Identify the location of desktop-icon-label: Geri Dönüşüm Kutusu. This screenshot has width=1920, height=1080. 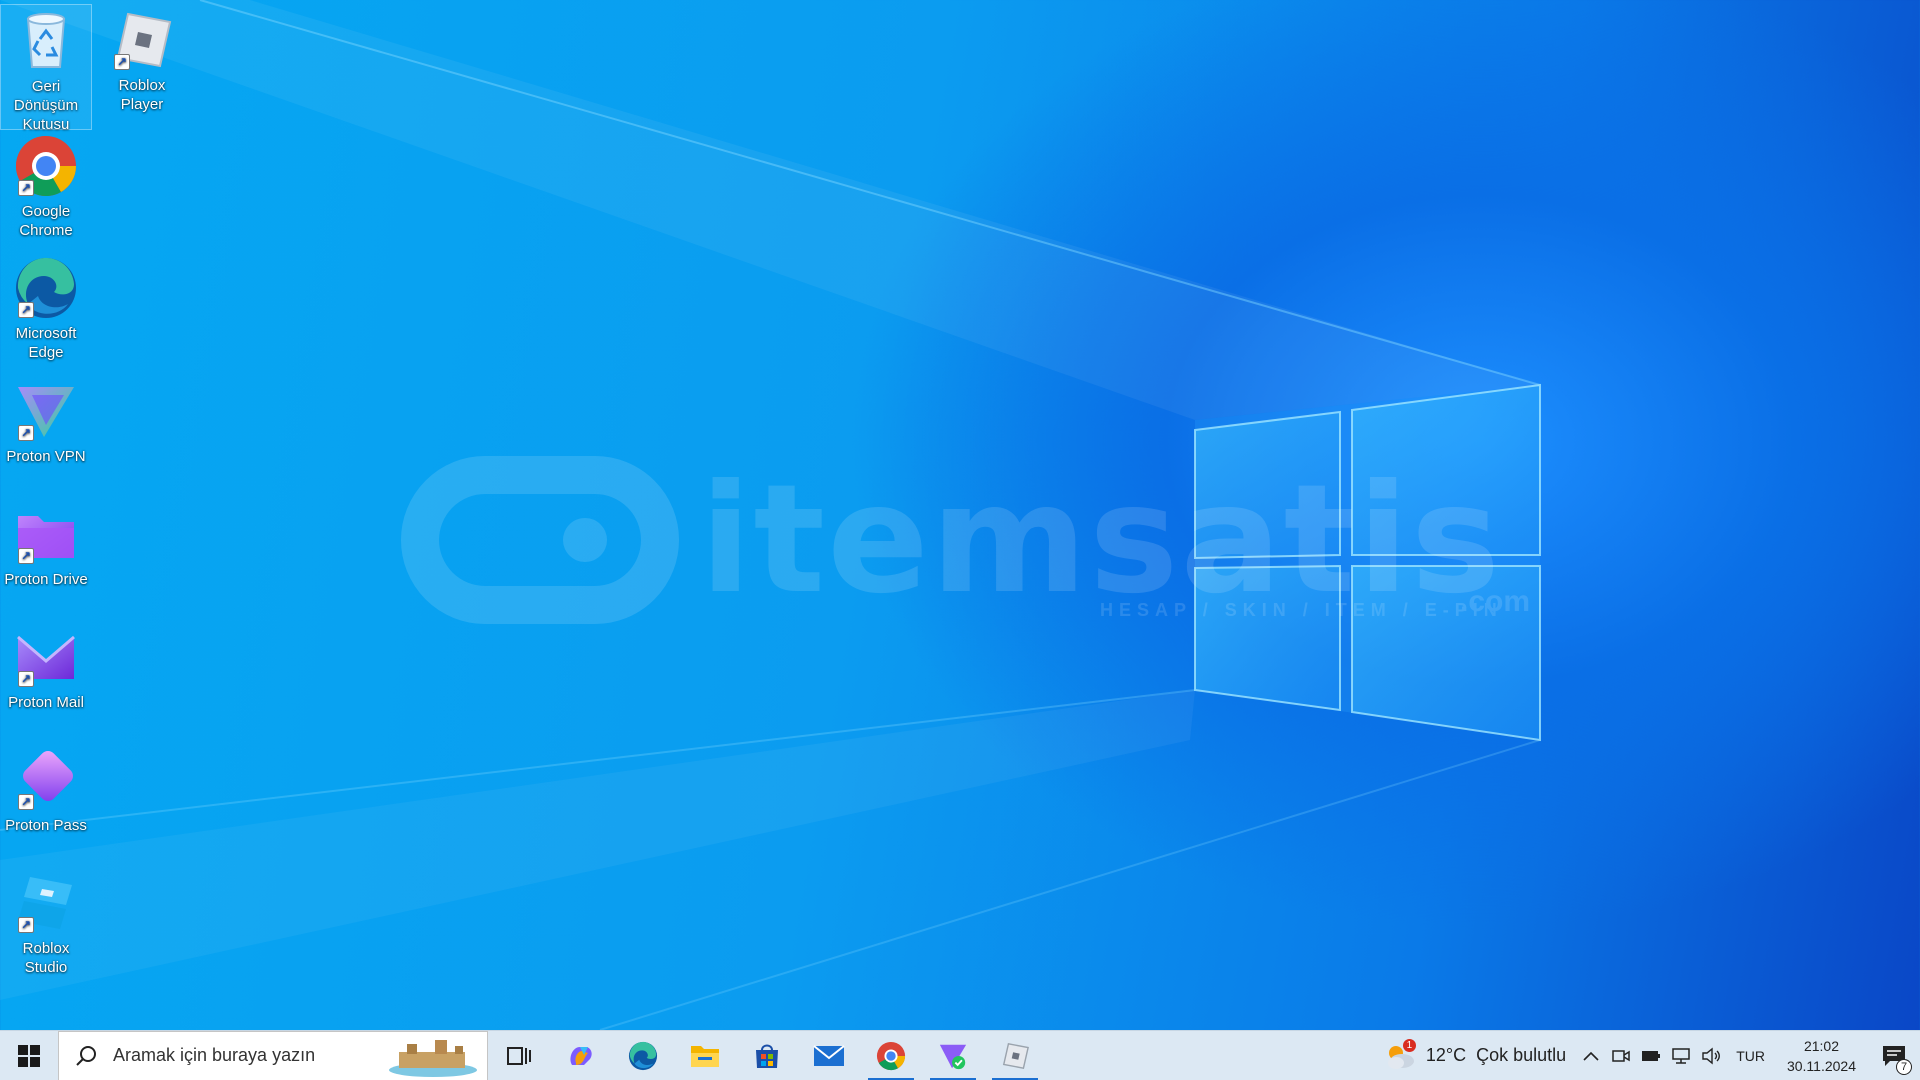
(46, 105).